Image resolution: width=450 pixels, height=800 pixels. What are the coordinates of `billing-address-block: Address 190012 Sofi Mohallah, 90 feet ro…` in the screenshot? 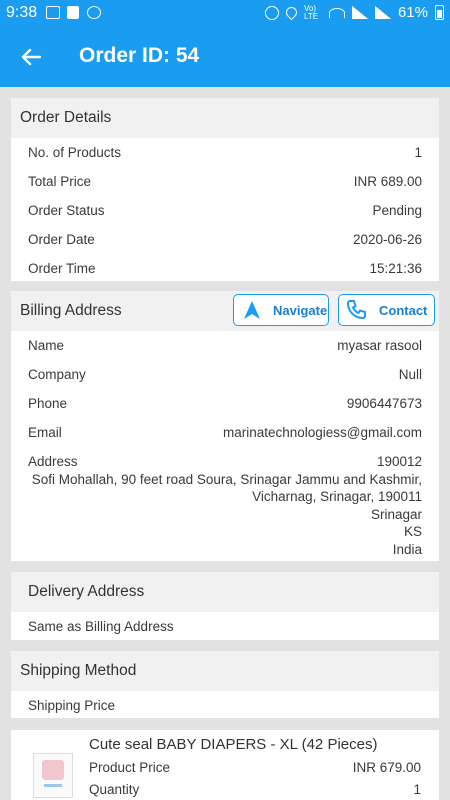 It's located at (225, 502).